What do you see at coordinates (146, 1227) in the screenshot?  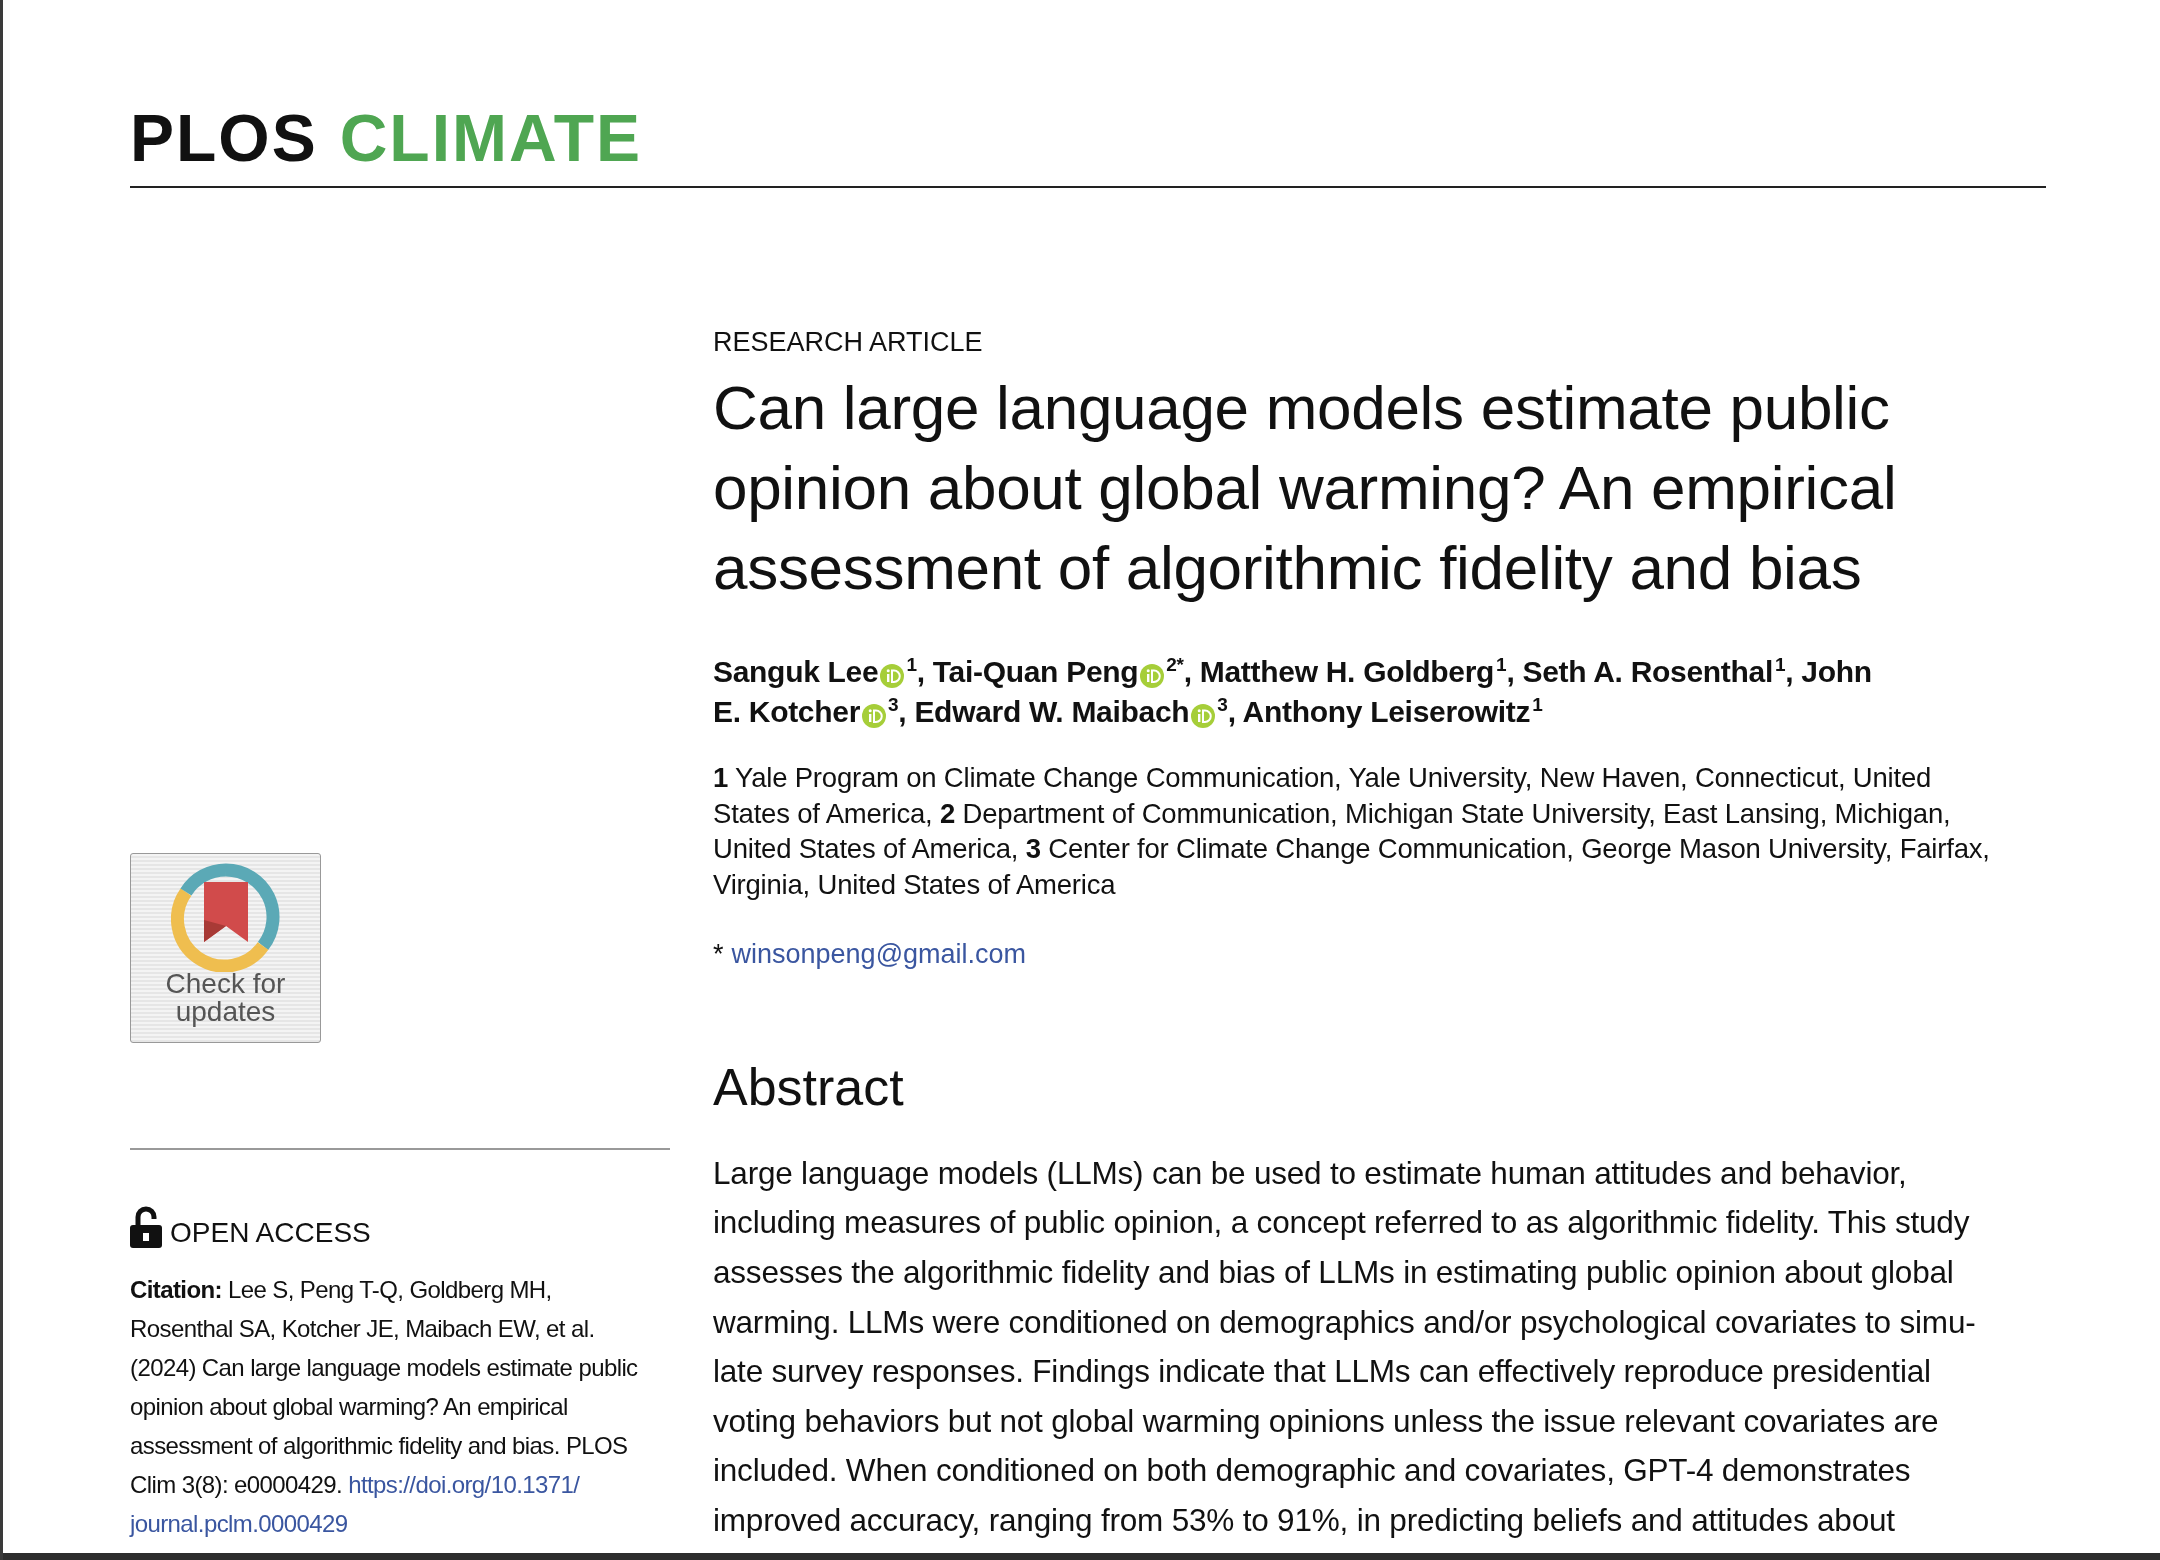 I see `open-lock-icon` at bounding box center [146, 1227].